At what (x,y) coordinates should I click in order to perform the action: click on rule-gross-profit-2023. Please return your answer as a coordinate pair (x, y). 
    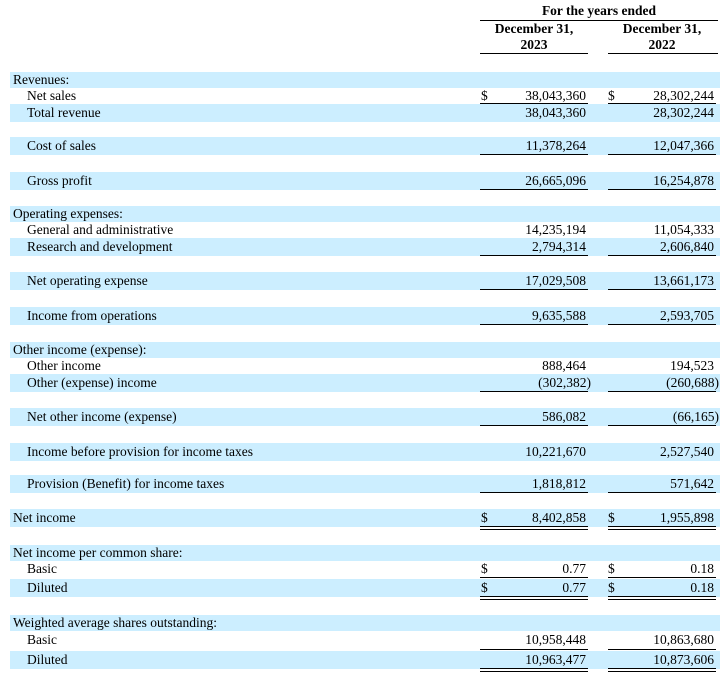
    Looking at the image, I should click on (534, 189).